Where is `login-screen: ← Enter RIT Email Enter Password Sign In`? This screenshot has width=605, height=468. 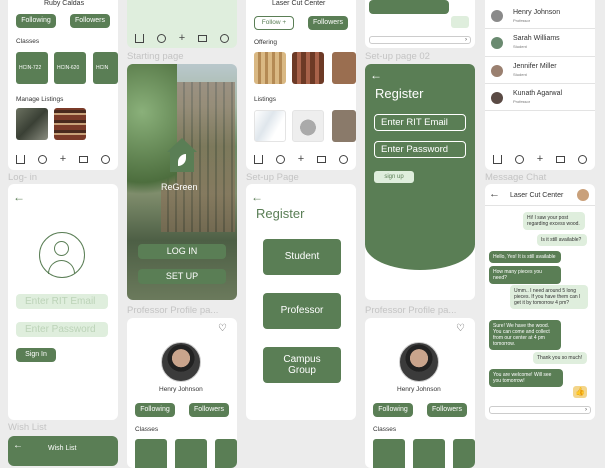 login-screen: ← Enter RIT Email Enter Password Sign In is located at coordinates (63, 302).